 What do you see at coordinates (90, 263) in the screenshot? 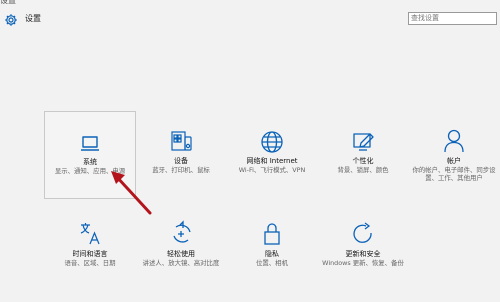
I see `tile-description: 语音、区域、日期` at bounding box center [90, 263].